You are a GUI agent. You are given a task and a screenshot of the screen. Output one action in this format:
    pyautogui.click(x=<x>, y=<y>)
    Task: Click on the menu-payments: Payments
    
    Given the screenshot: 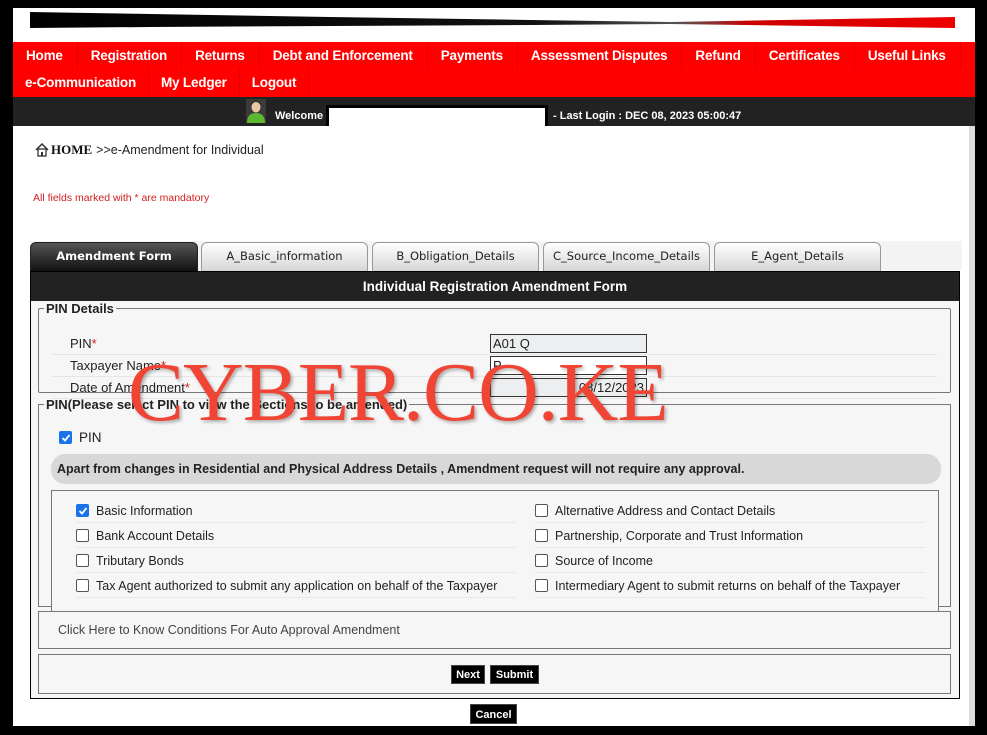 What is the action you would take?
    pyautogui.click(x=473, y=55)
    